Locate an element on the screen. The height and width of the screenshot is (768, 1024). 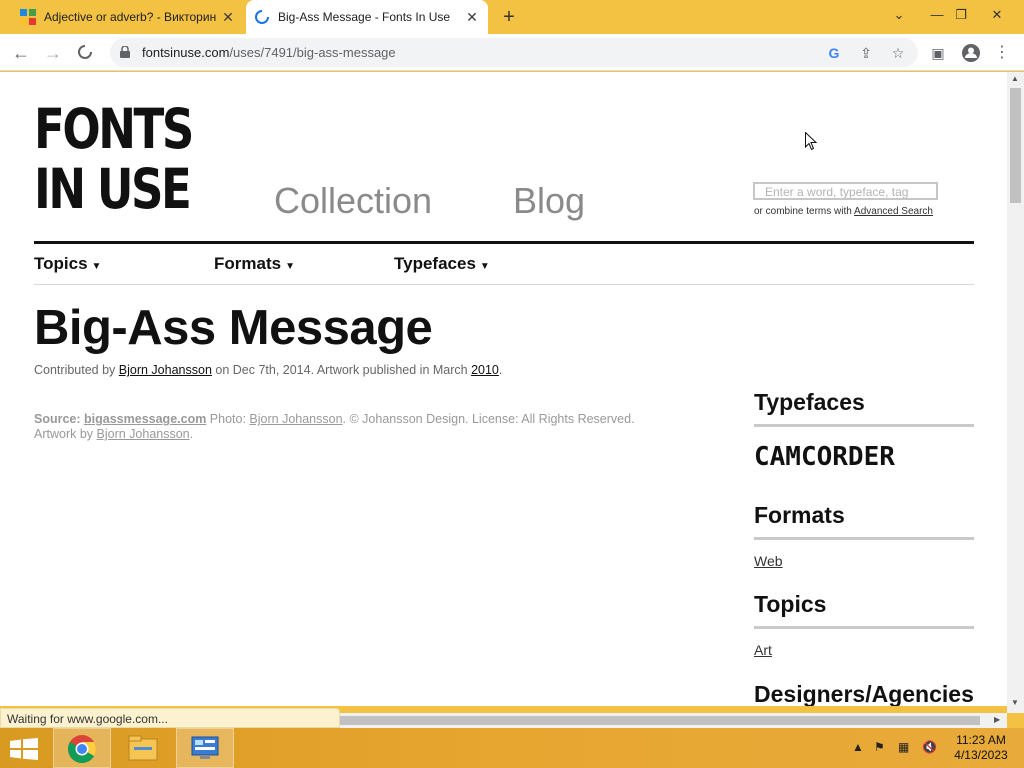
scroll-right-arrow-icon: ▶ is located at coordinates (997, 719).